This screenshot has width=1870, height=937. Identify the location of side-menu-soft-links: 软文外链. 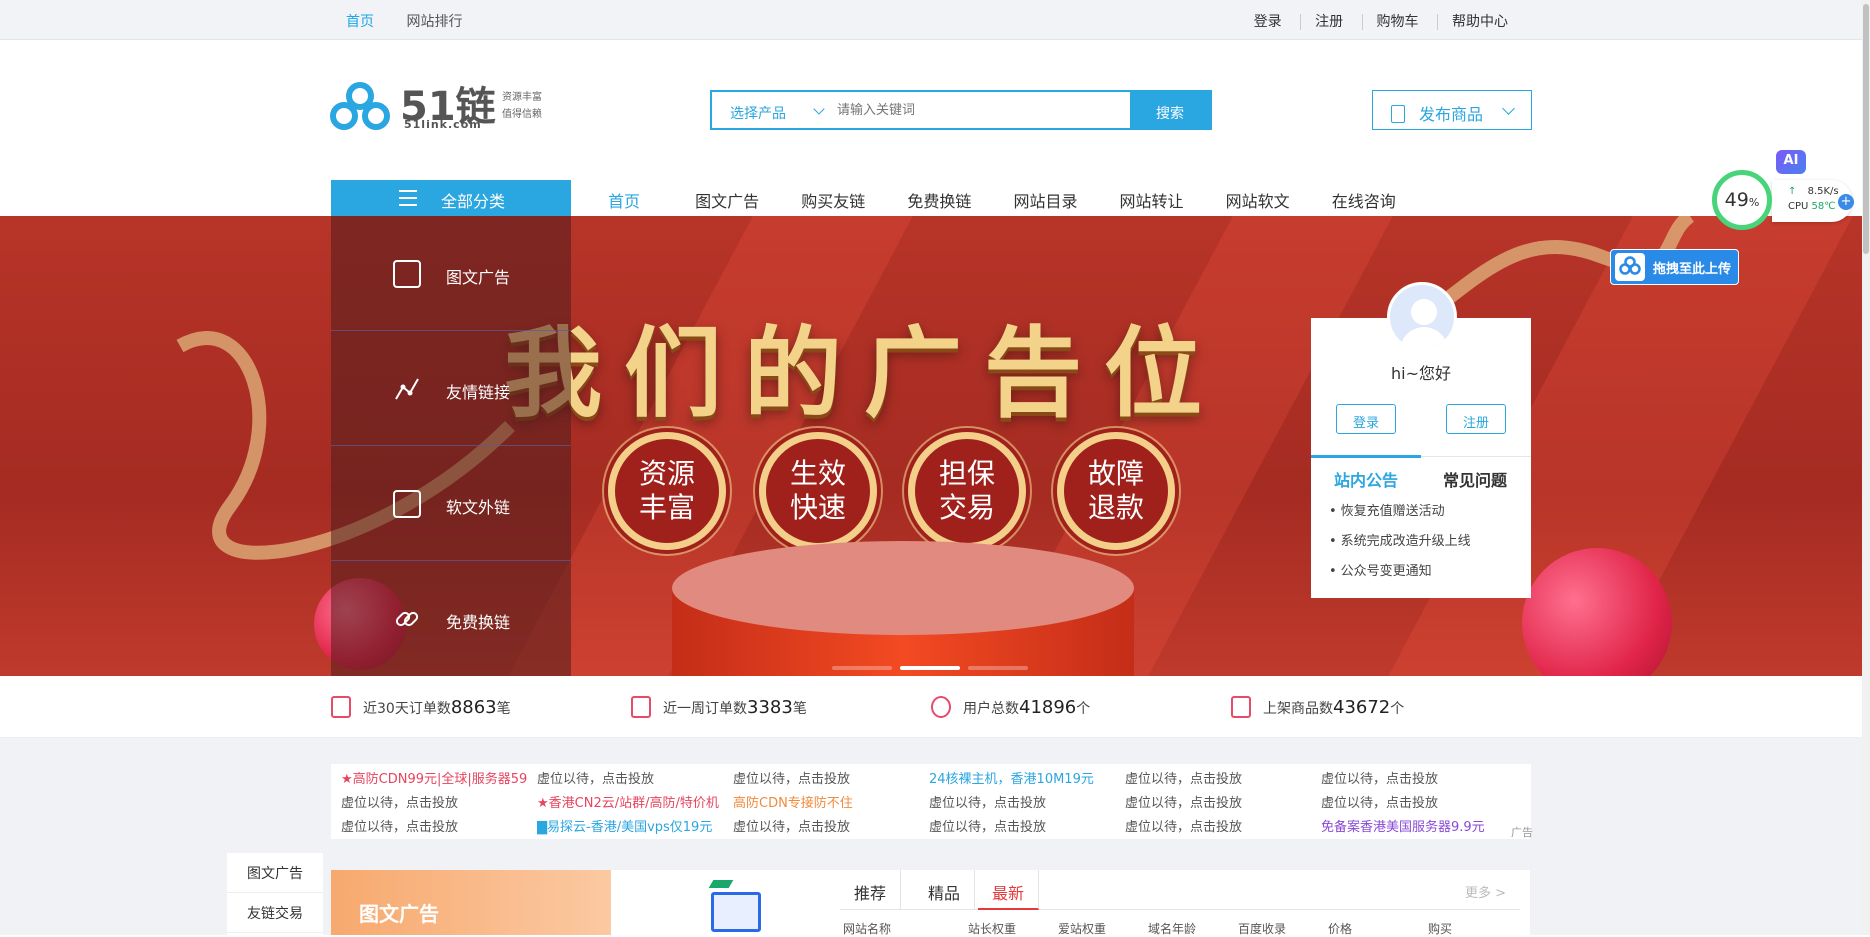
(451, 503).